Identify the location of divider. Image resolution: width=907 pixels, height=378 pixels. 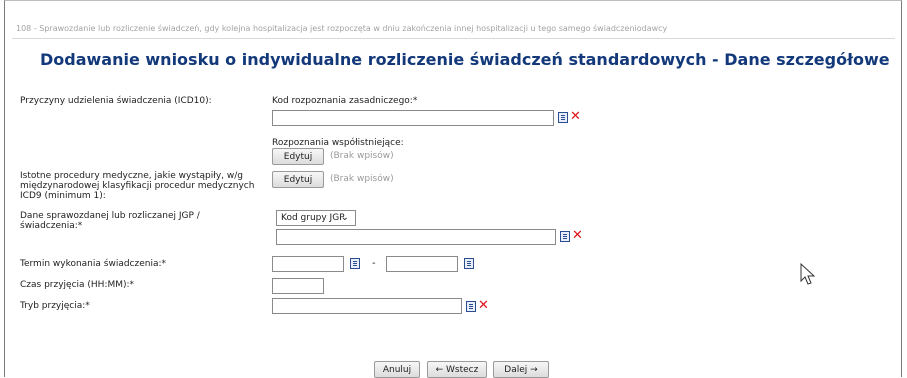
(453, 38).